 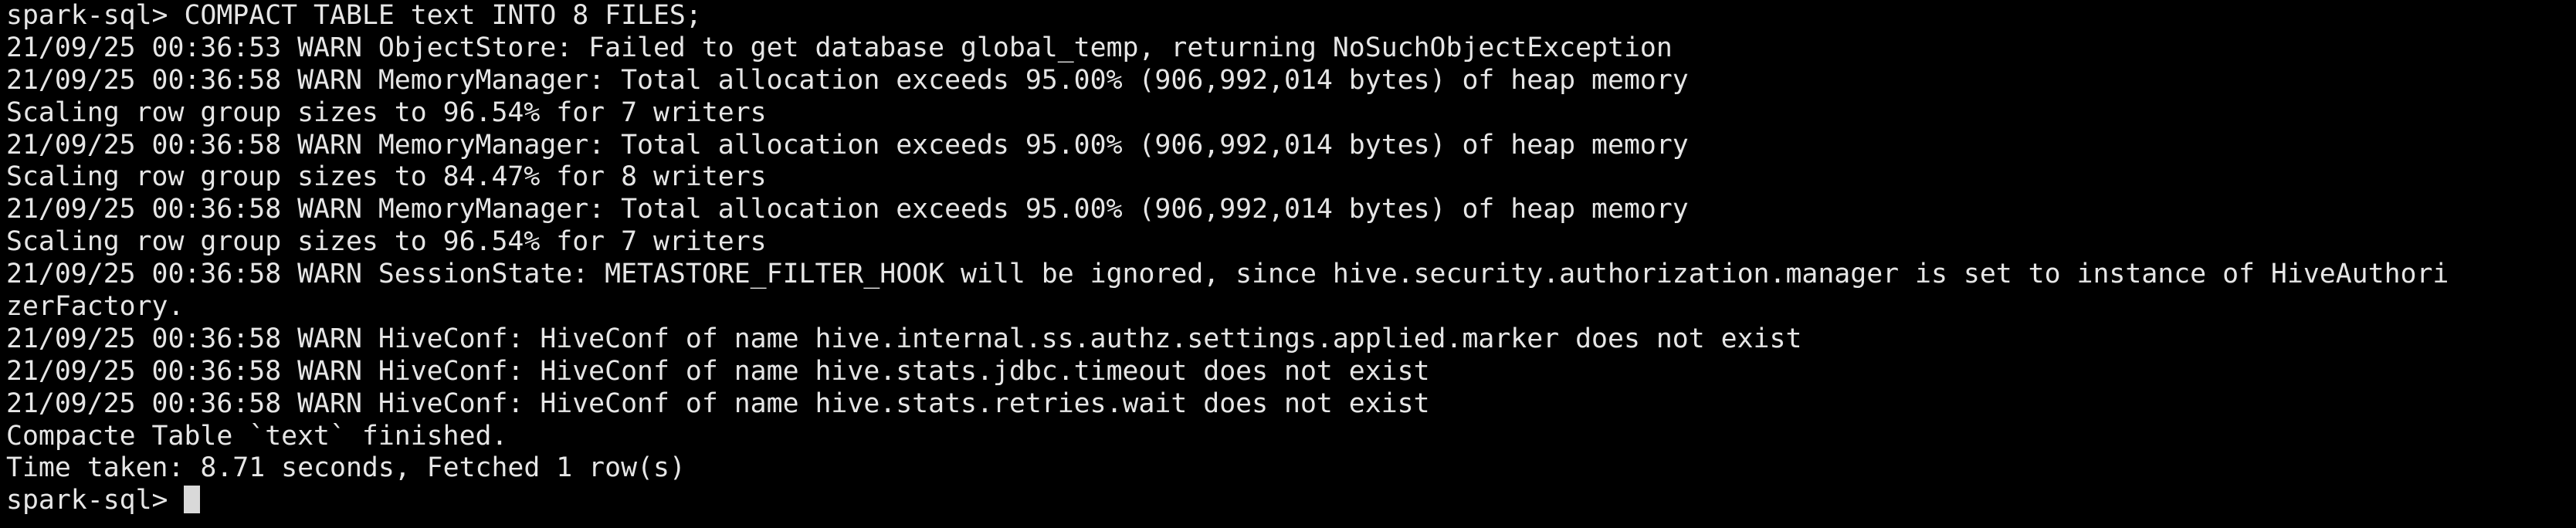 What do you see at coordinates (1288, 501) in the screenshot?
I see `prompt-line: spark-sql>` at bounding box center [1288, 501].